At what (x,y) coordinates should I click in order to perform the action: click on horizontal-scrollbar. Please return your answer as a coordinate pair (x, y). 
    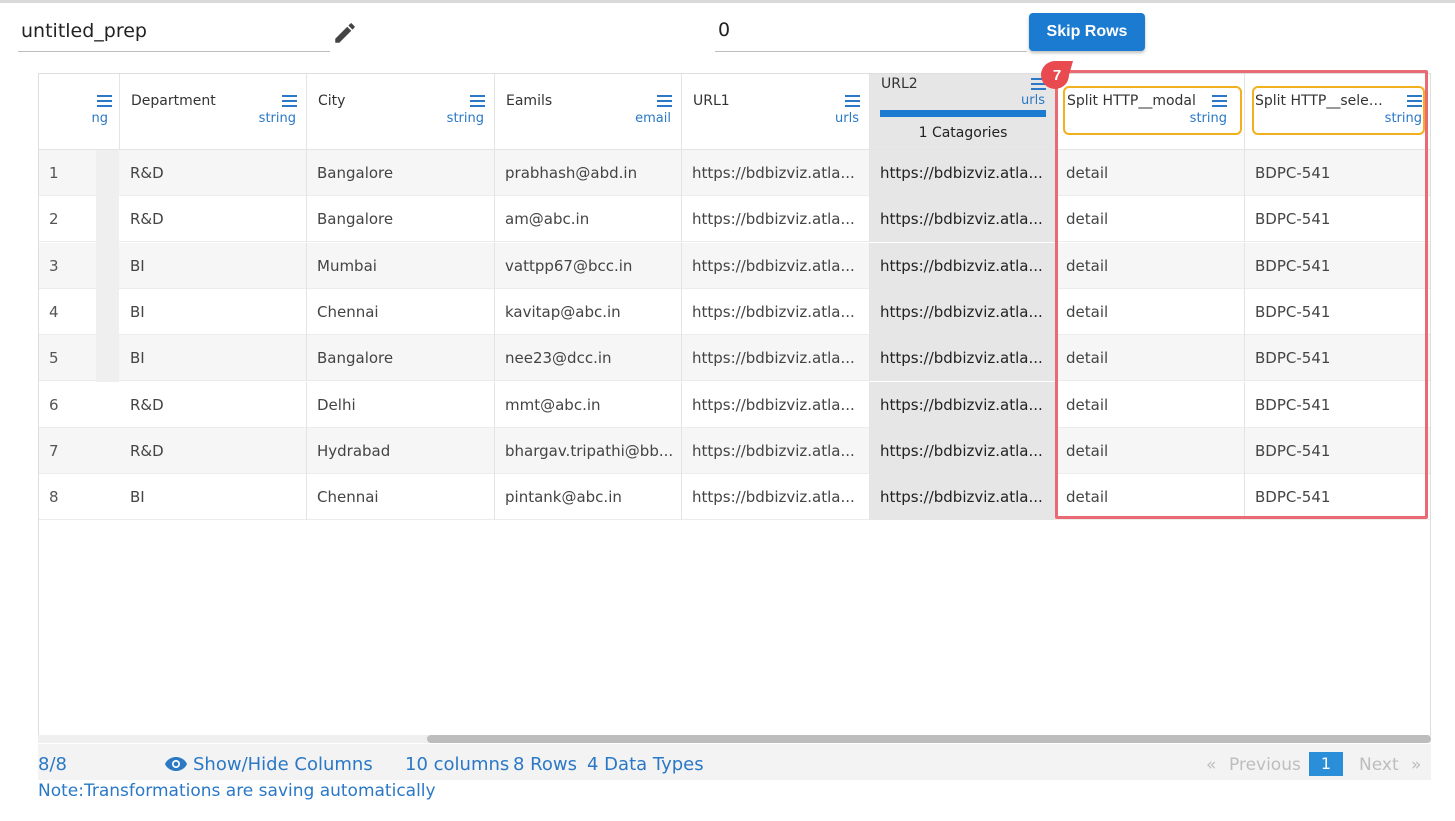
    Looking at the image, I should click on (734, 739).